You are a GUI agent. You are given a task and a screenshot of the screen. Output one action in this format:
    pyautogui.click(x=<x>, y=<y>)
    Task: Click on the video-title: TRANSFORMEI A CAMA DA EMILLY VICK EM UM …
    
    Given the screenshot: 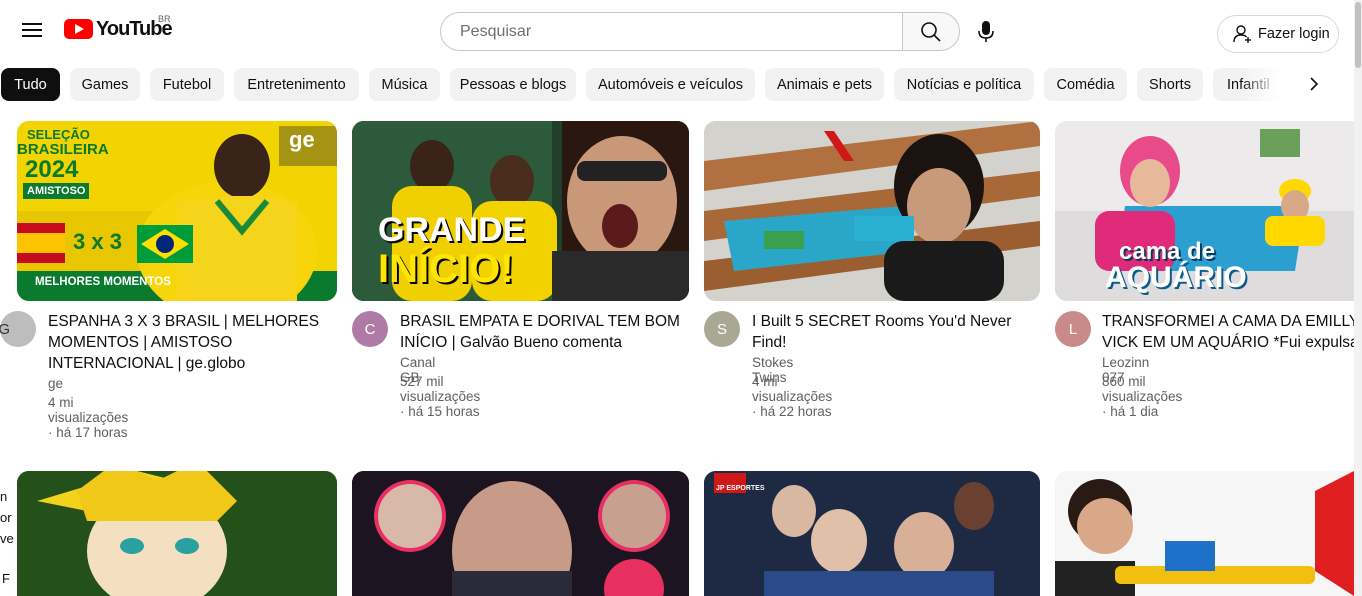 What is the action you would take?
    pyautogui.click(x=1228, y=332)
    